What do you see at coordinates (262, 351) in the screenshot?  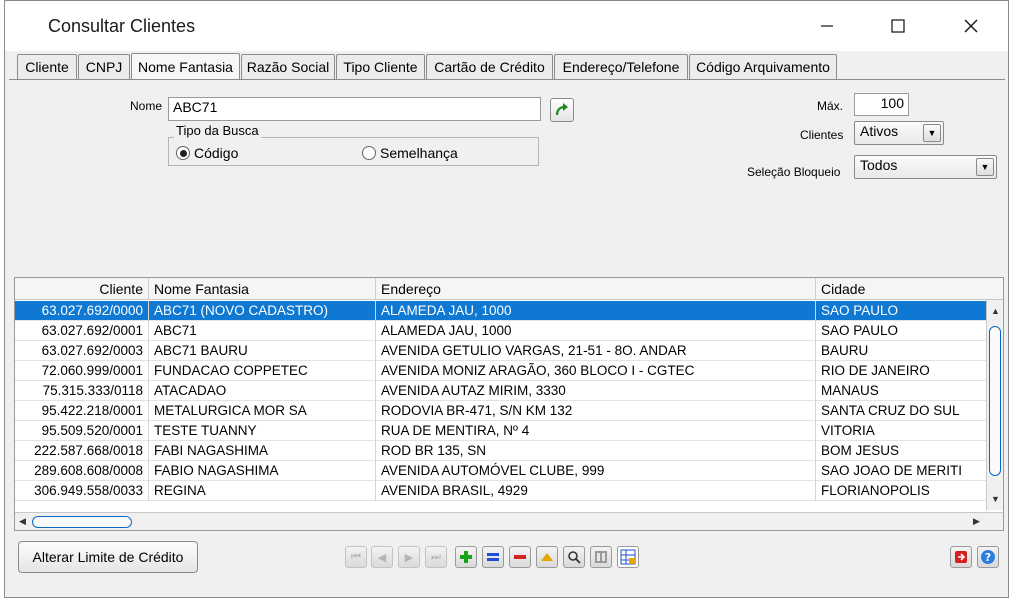 I see `cell-nome-fantasia: ABC71 BAURU` at bounding box center [262, 351].